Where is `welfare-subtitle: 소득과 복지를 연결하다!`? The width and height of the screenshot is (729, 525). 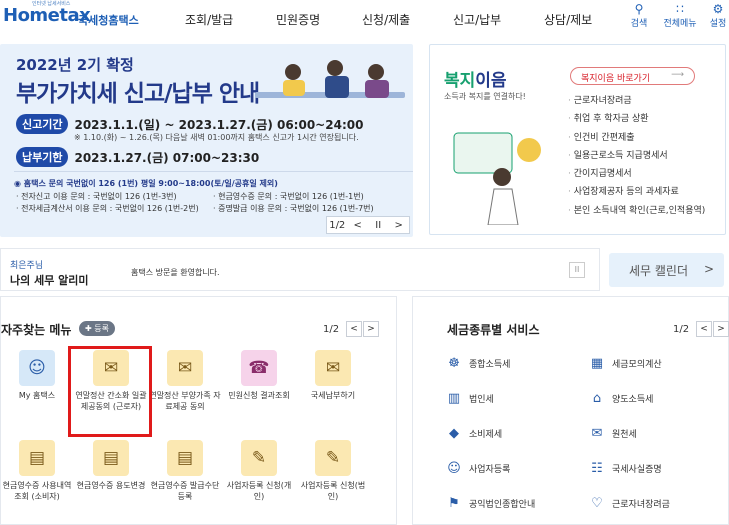 welfare-subtitle: 소득과 복지를 연결하다! is located at coordinates (485, 96).